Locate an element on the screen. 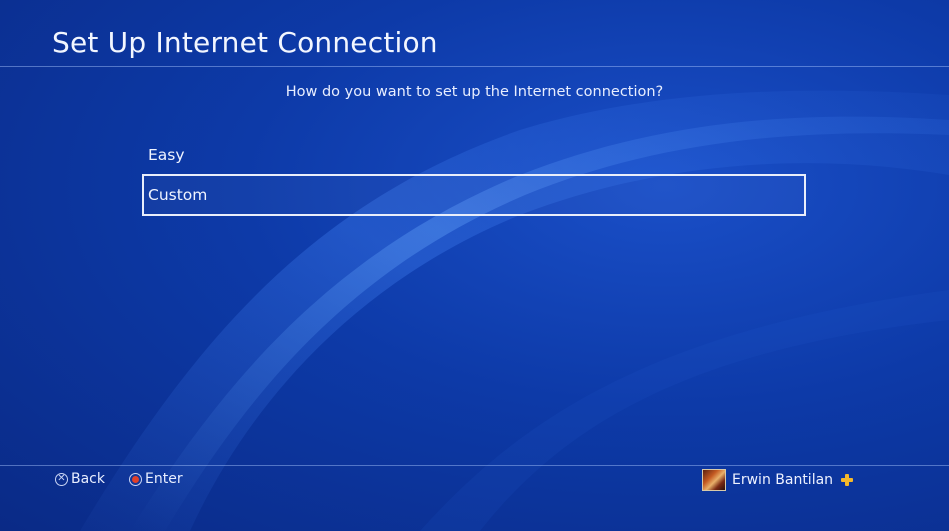 Image resolution: width=949 pixels, height=531 pixels. enter-button: Enter is located at coordinates (156, 479).